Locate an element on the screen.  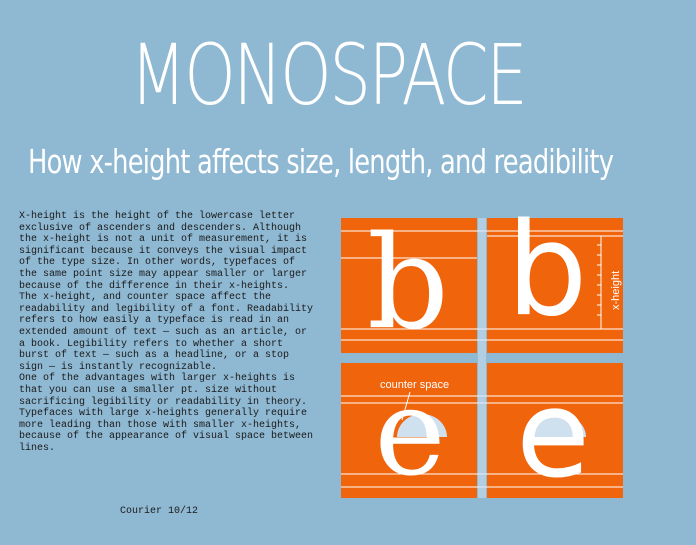
letter-b-sans: b is located at coordinates (546, 270).